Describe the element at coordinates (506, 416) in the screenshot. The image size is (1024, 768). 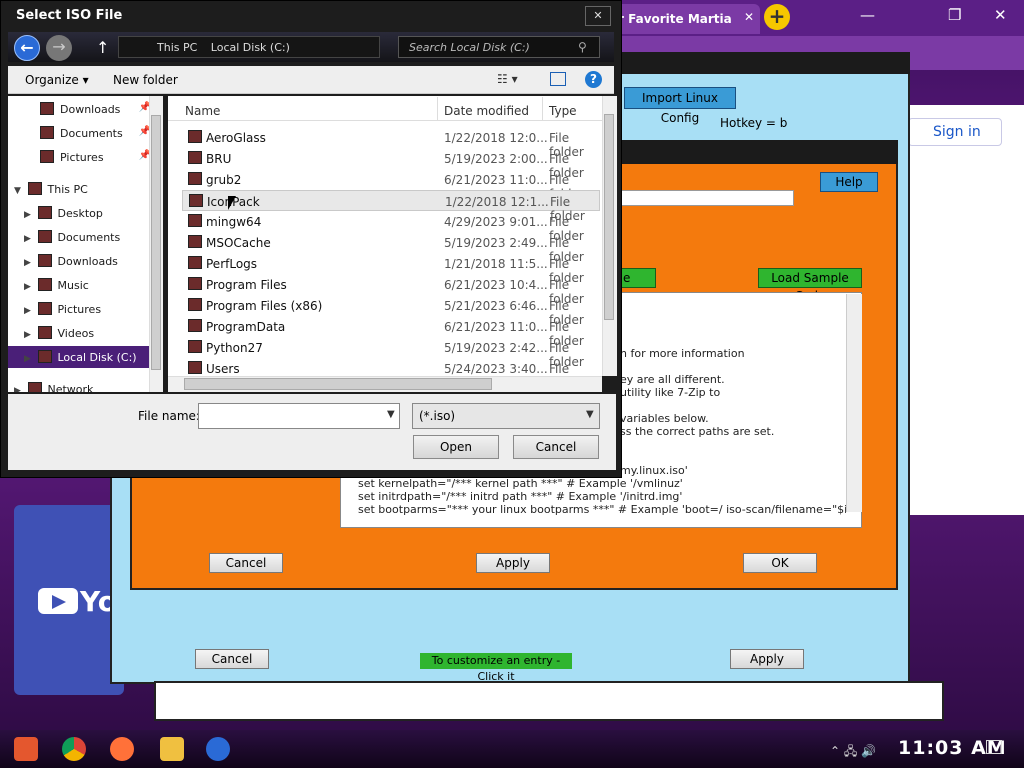
I see `file-type-select: (*.iso)` at that location.